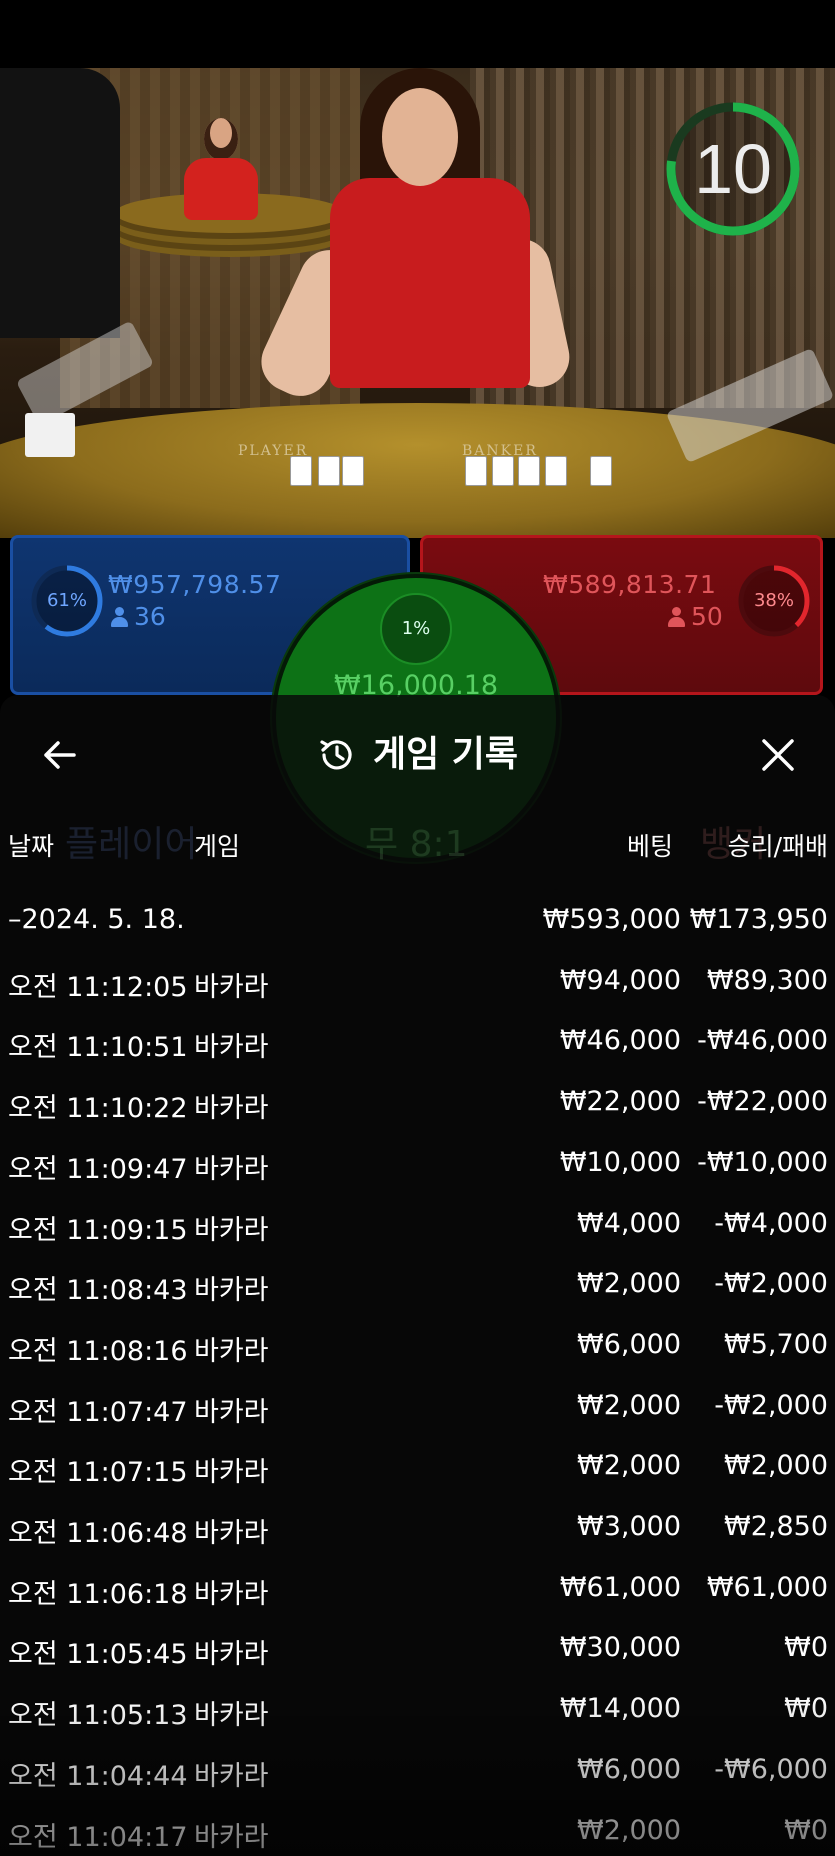 The height and width of the screenshot is (1856, 835). Describe the element at coordinates (417, 983) in the screenshot. I see `history-row: 오전 11:12:05 바카라 ₩94,000 ₩89,300` at that location.